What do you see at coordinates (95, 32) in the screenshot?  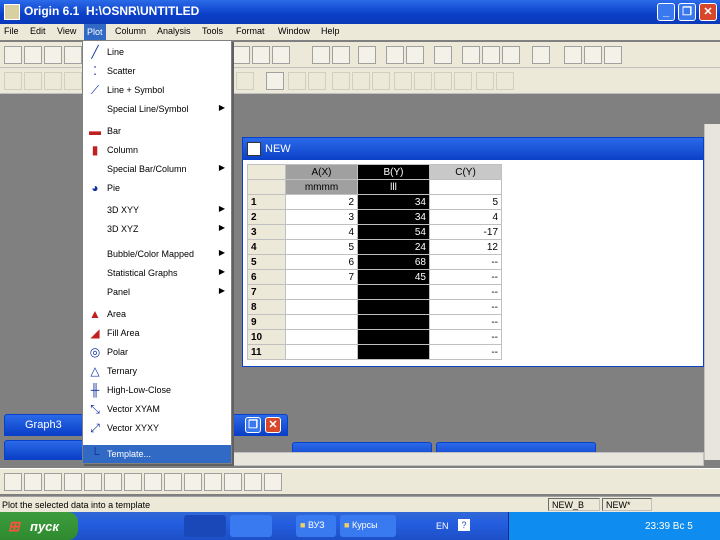 I see `menu-plot: Plot` at bounding box center [95, 32].